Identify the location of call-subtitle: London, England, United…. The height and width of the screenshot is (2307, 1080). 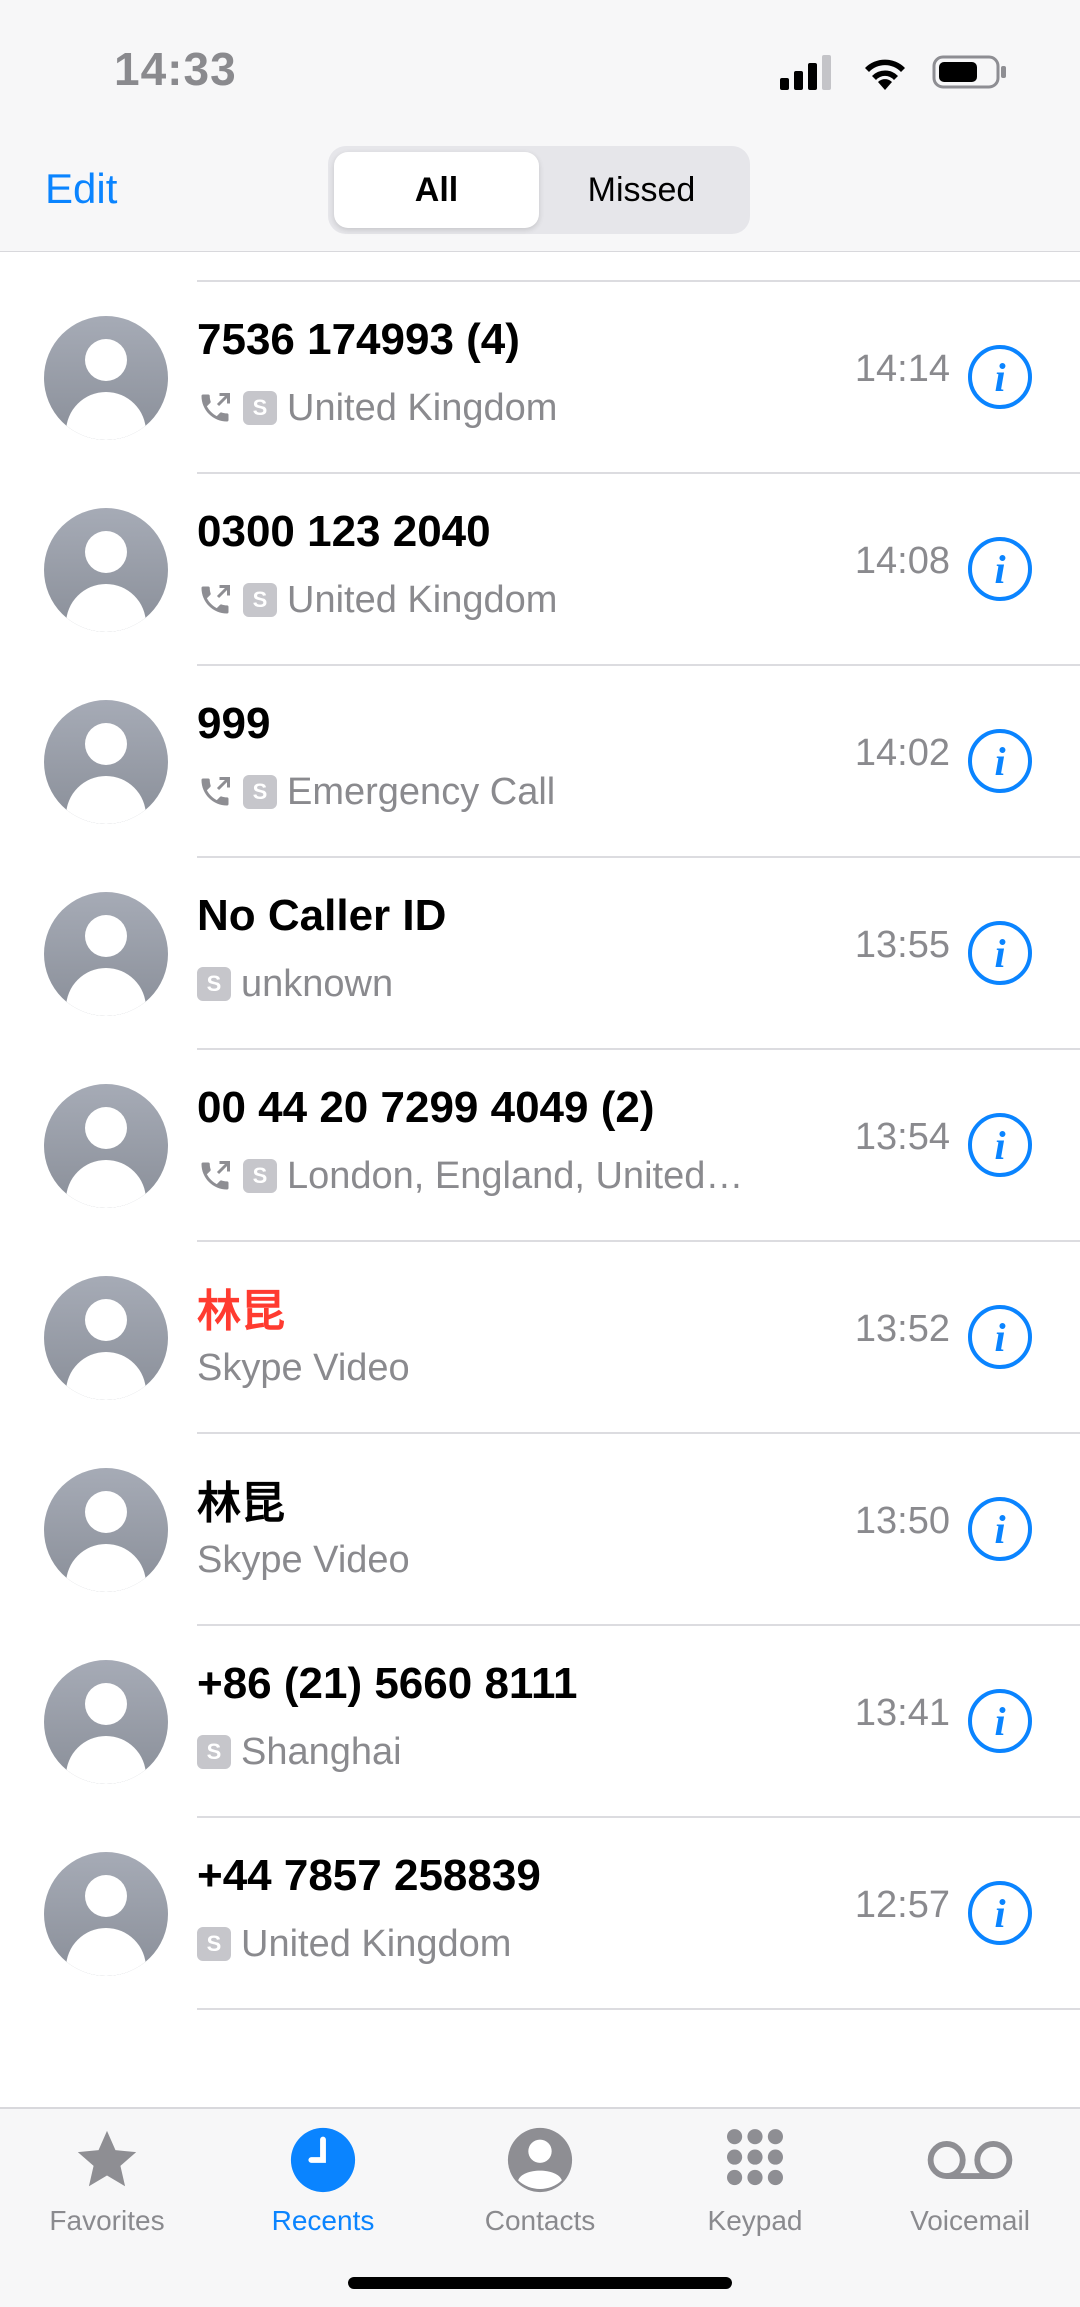
(515, 1175).